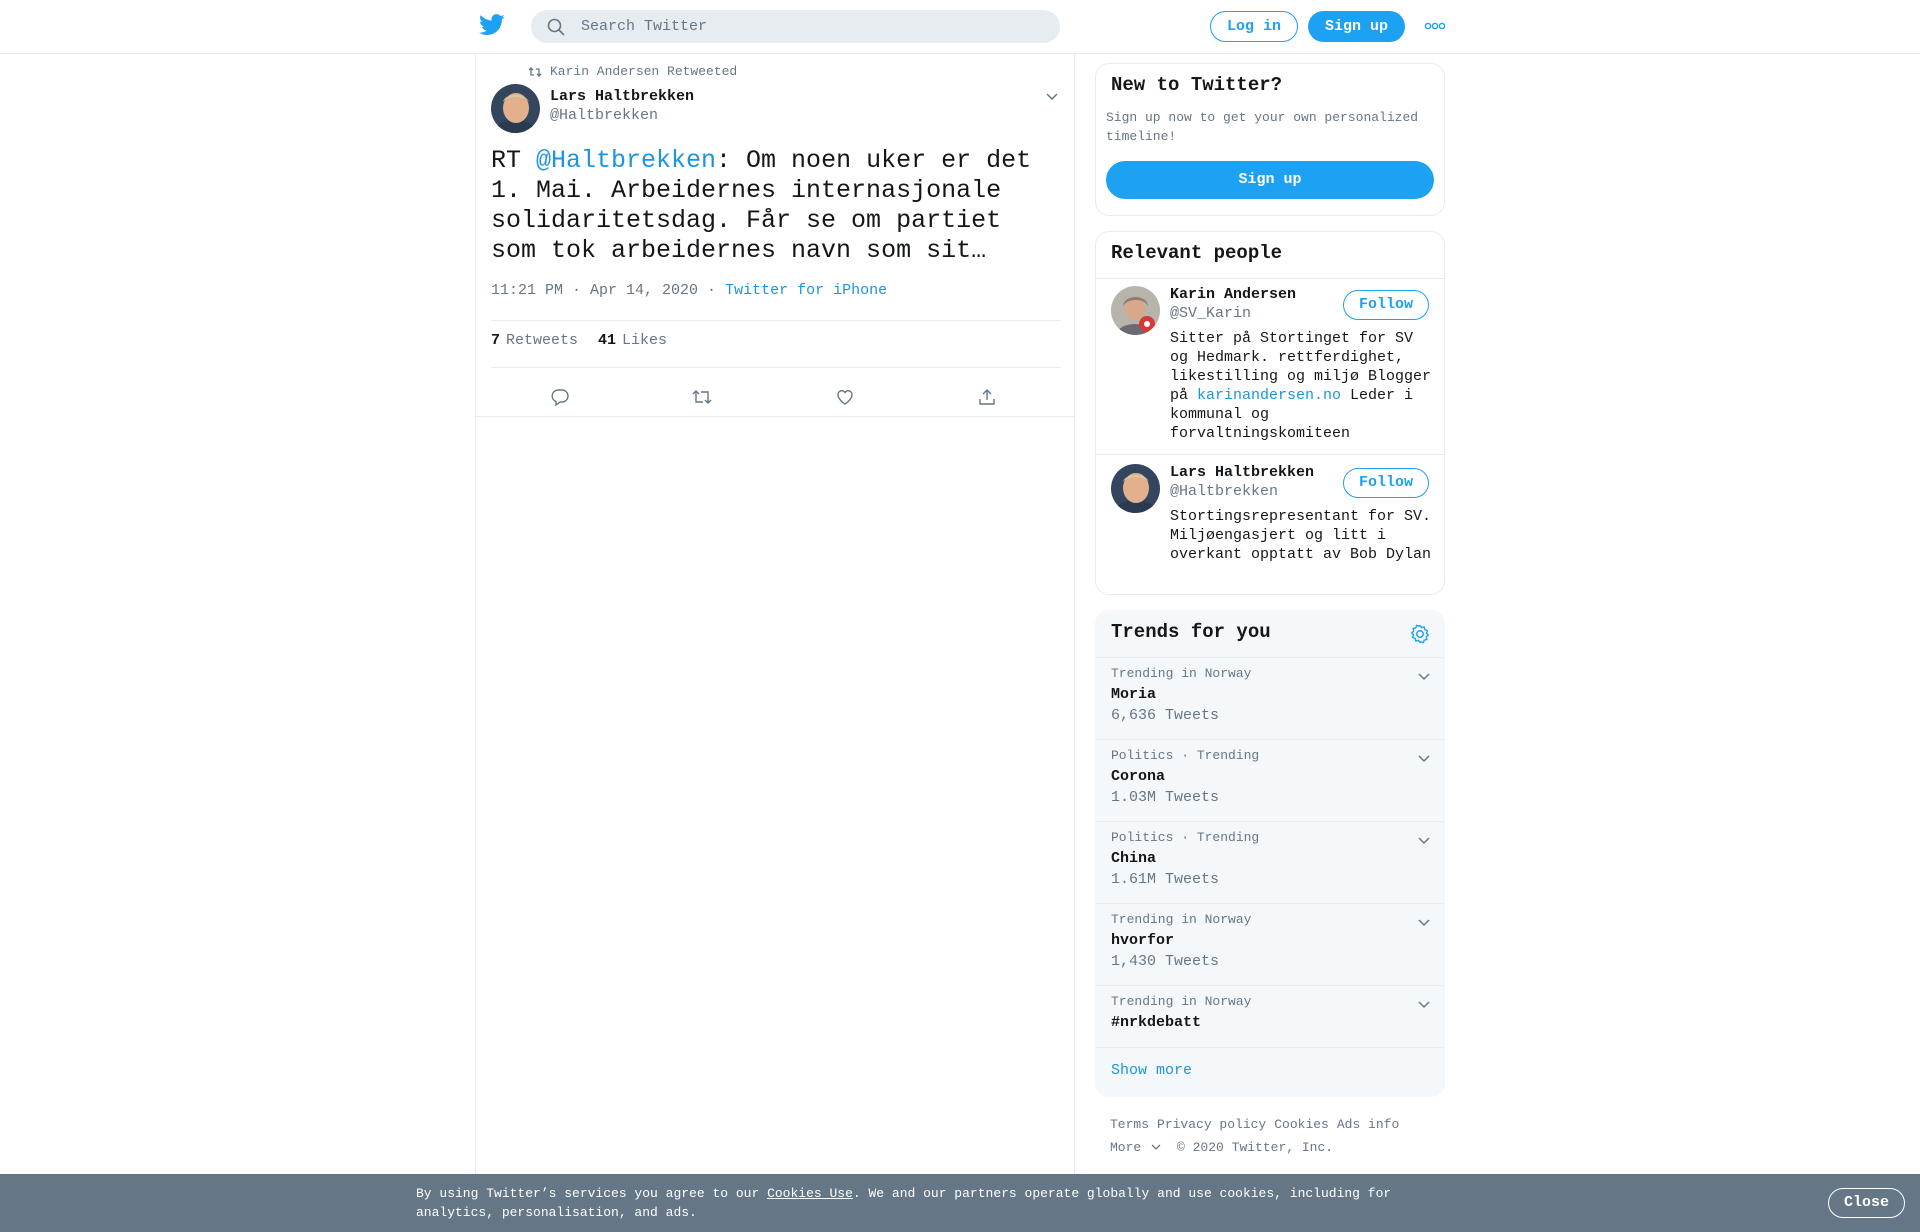  Describe the element at coordinates (1301, 1124) in the screenshot. I see `footer-link-cookies: Cookies` at that location.